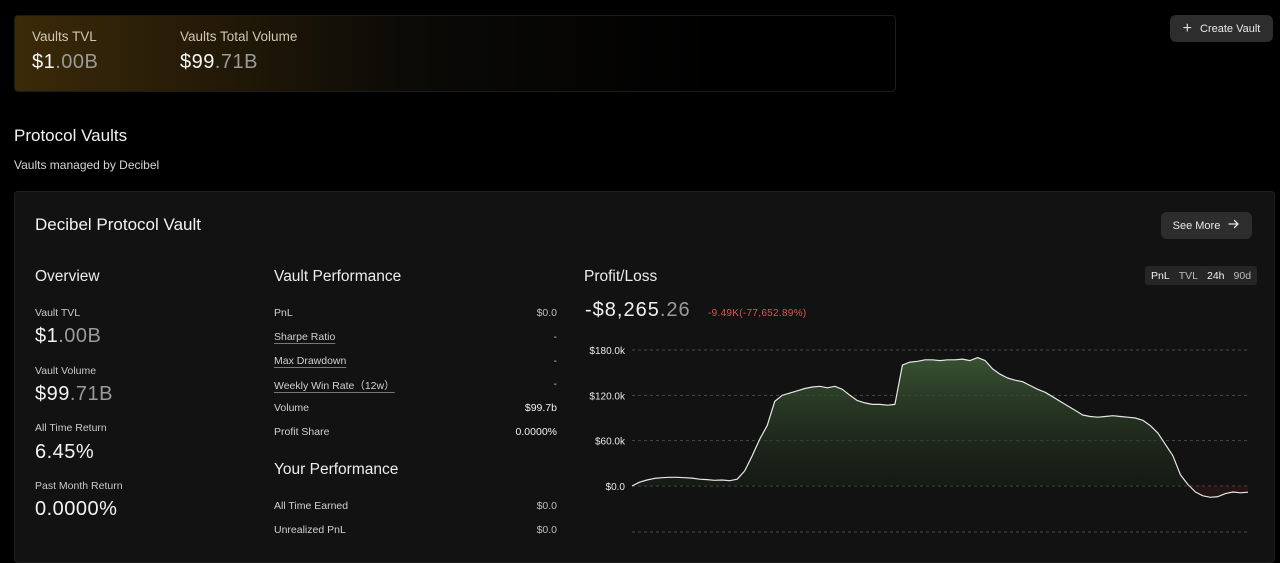 This screenshot has height=563, width=1280. I want to click on see-more-button: See More, so click(1206, 225).